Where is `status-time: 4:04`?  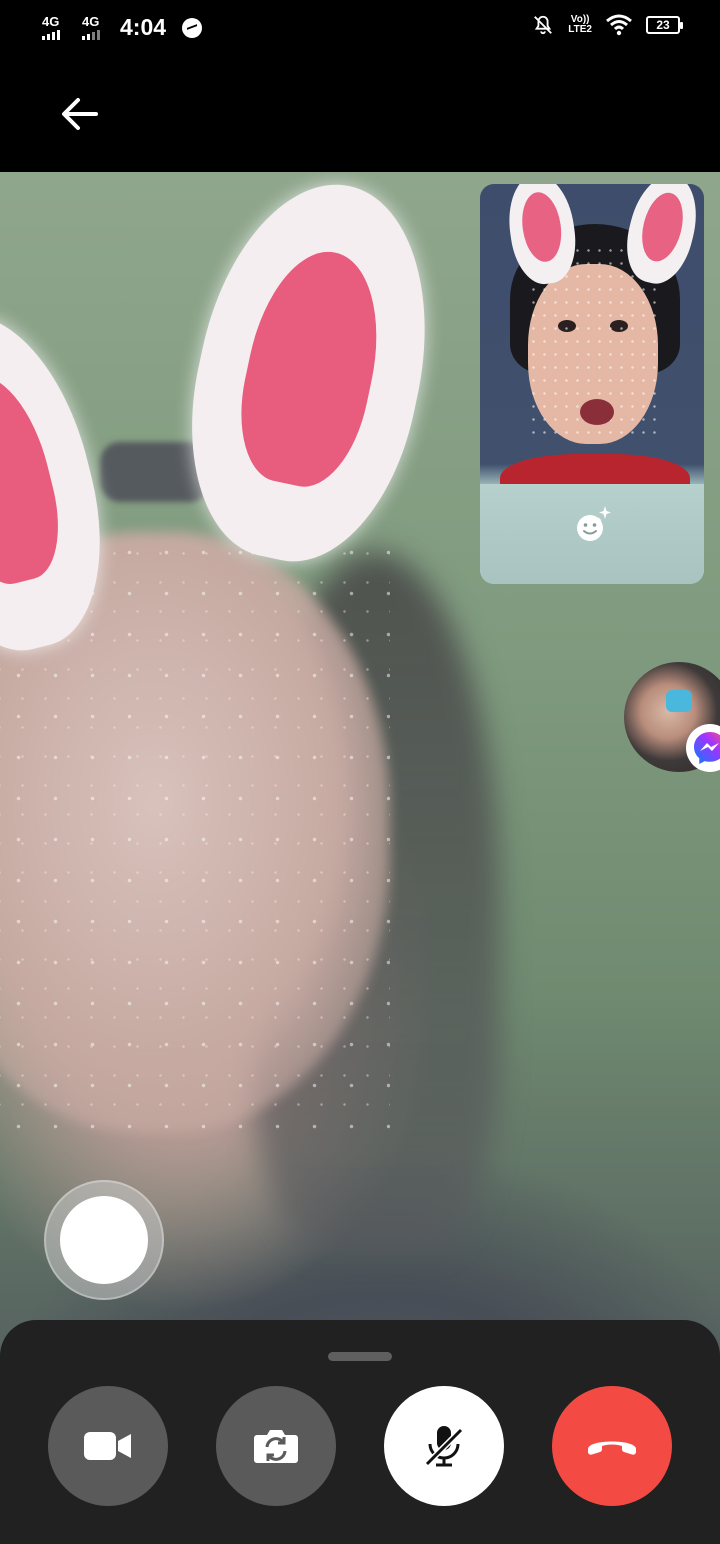
status-time: 4:04 is located at coordinates (143, 27).